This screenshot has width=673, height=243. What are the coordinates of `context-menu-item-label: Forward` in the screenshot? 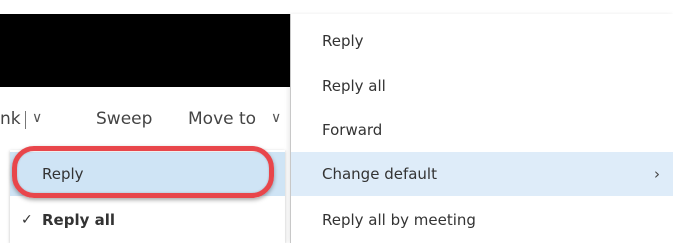 It's located at (352, 130).